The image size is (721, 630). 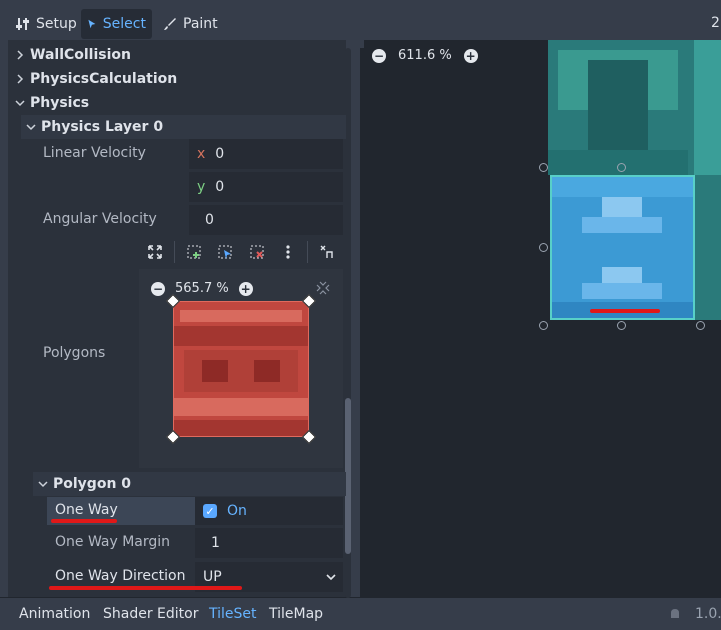 I want to click on atlas-tile-right, so click(x=707, y=247).